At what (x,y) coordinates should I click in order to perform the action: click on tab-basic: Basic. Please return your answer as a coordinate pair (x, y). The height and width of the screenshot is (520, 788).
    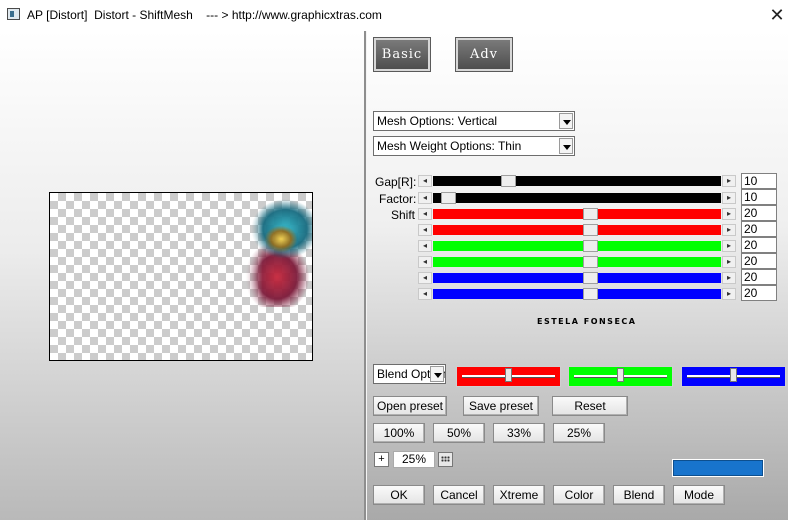
    Looking at the image, I should click on (402, 54).